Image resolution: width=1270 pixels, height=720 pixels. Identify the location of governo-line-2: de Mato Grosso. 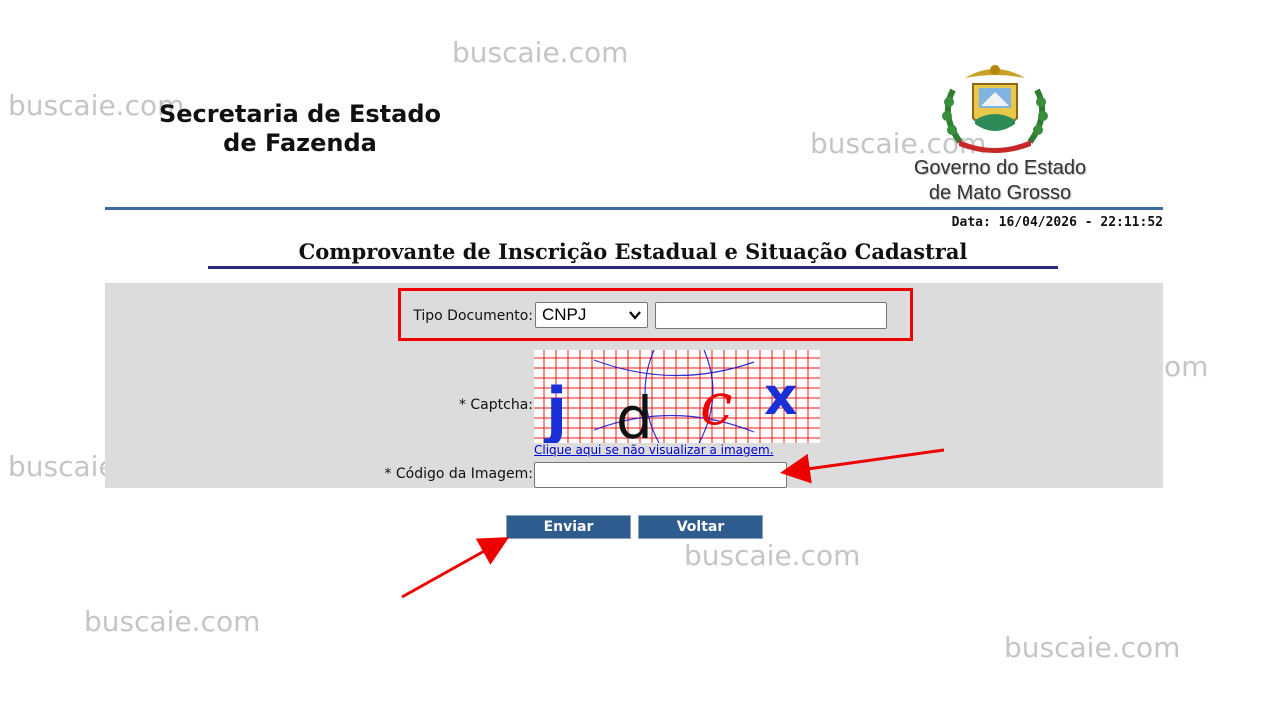
(1000, 193).